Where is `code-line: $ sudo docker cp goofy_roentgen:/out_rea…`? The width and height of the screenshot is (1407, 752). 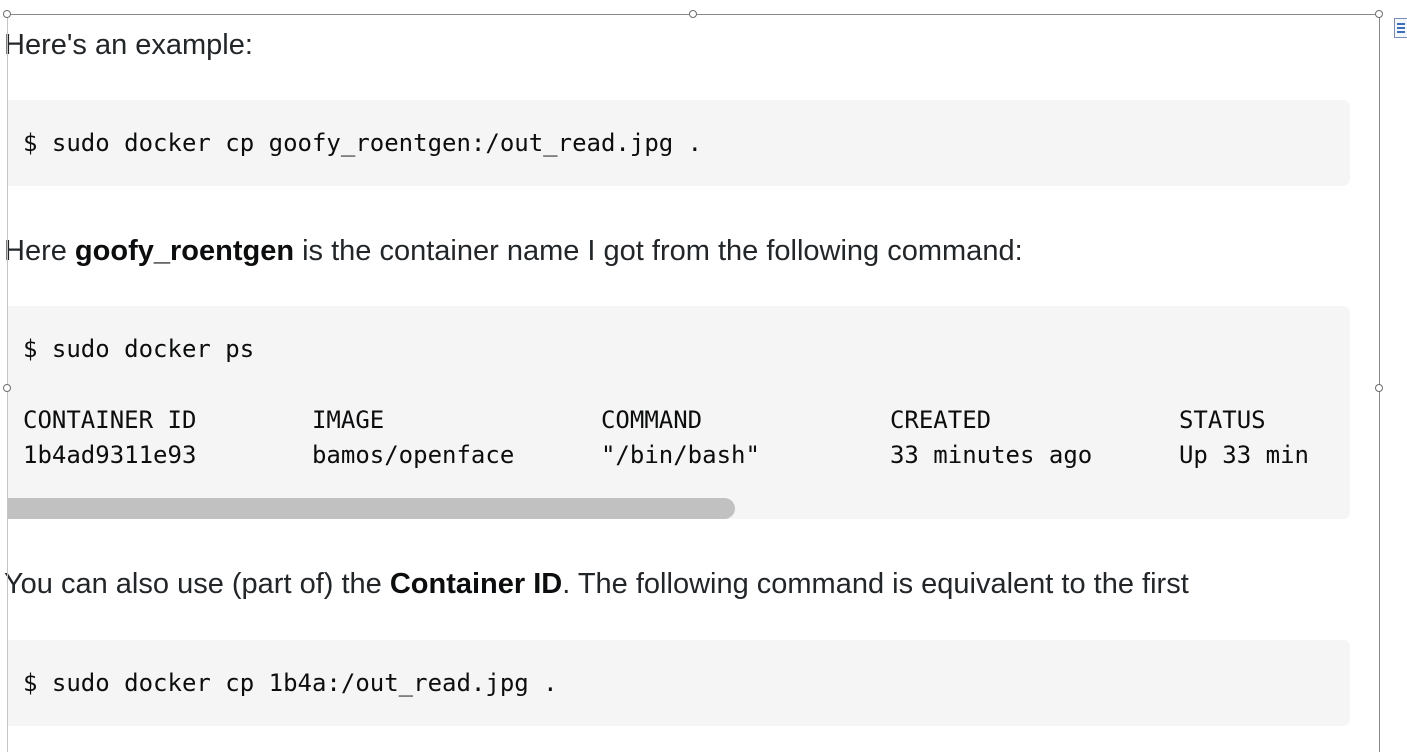 code-line: $ sudo docker cp goofy_roentgen:/out_rea… is located at coordinates (363, 143).